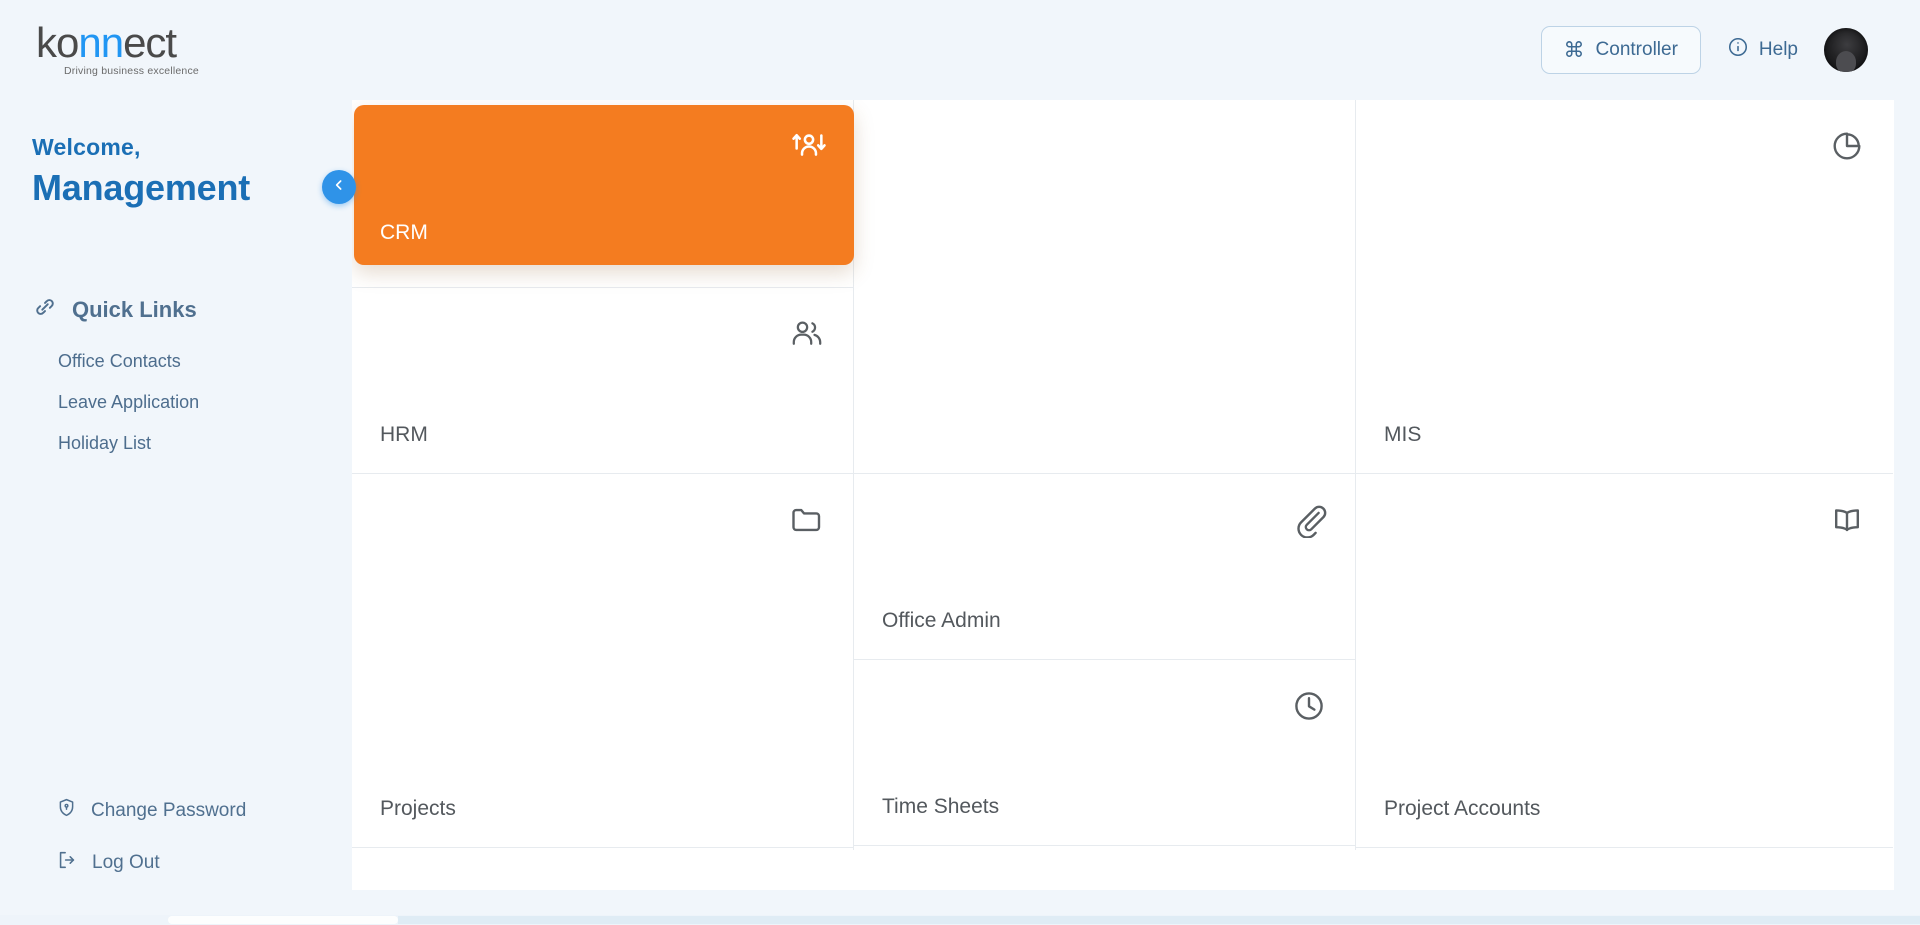 Image resolution: width=1920 pixels, height=925 pixels. Describe the element at coordinates (1104, 194) in the screenshot. I see `module-tile-mis-slot-left` at that location.